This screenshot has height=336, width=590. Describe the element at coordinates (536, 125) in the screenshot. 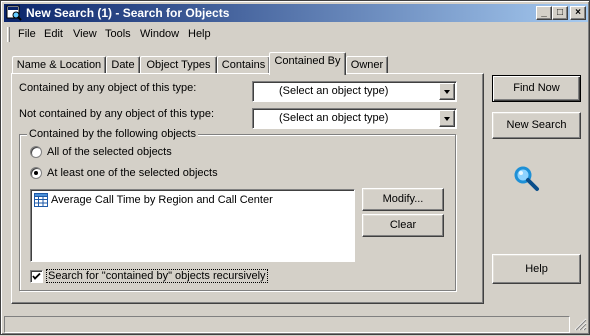

I see `new-search-button: New Search` at that location.